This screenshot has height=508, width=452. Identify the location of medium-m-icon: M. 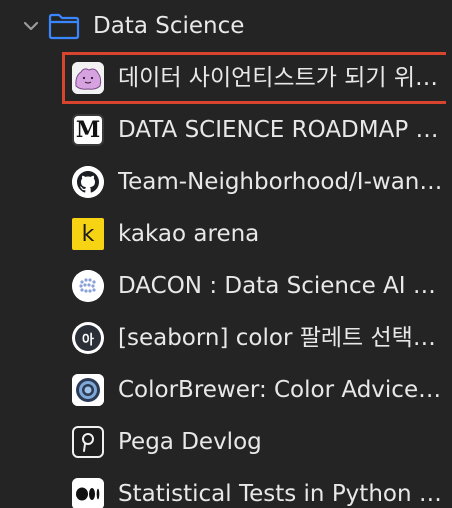
(88, 130).